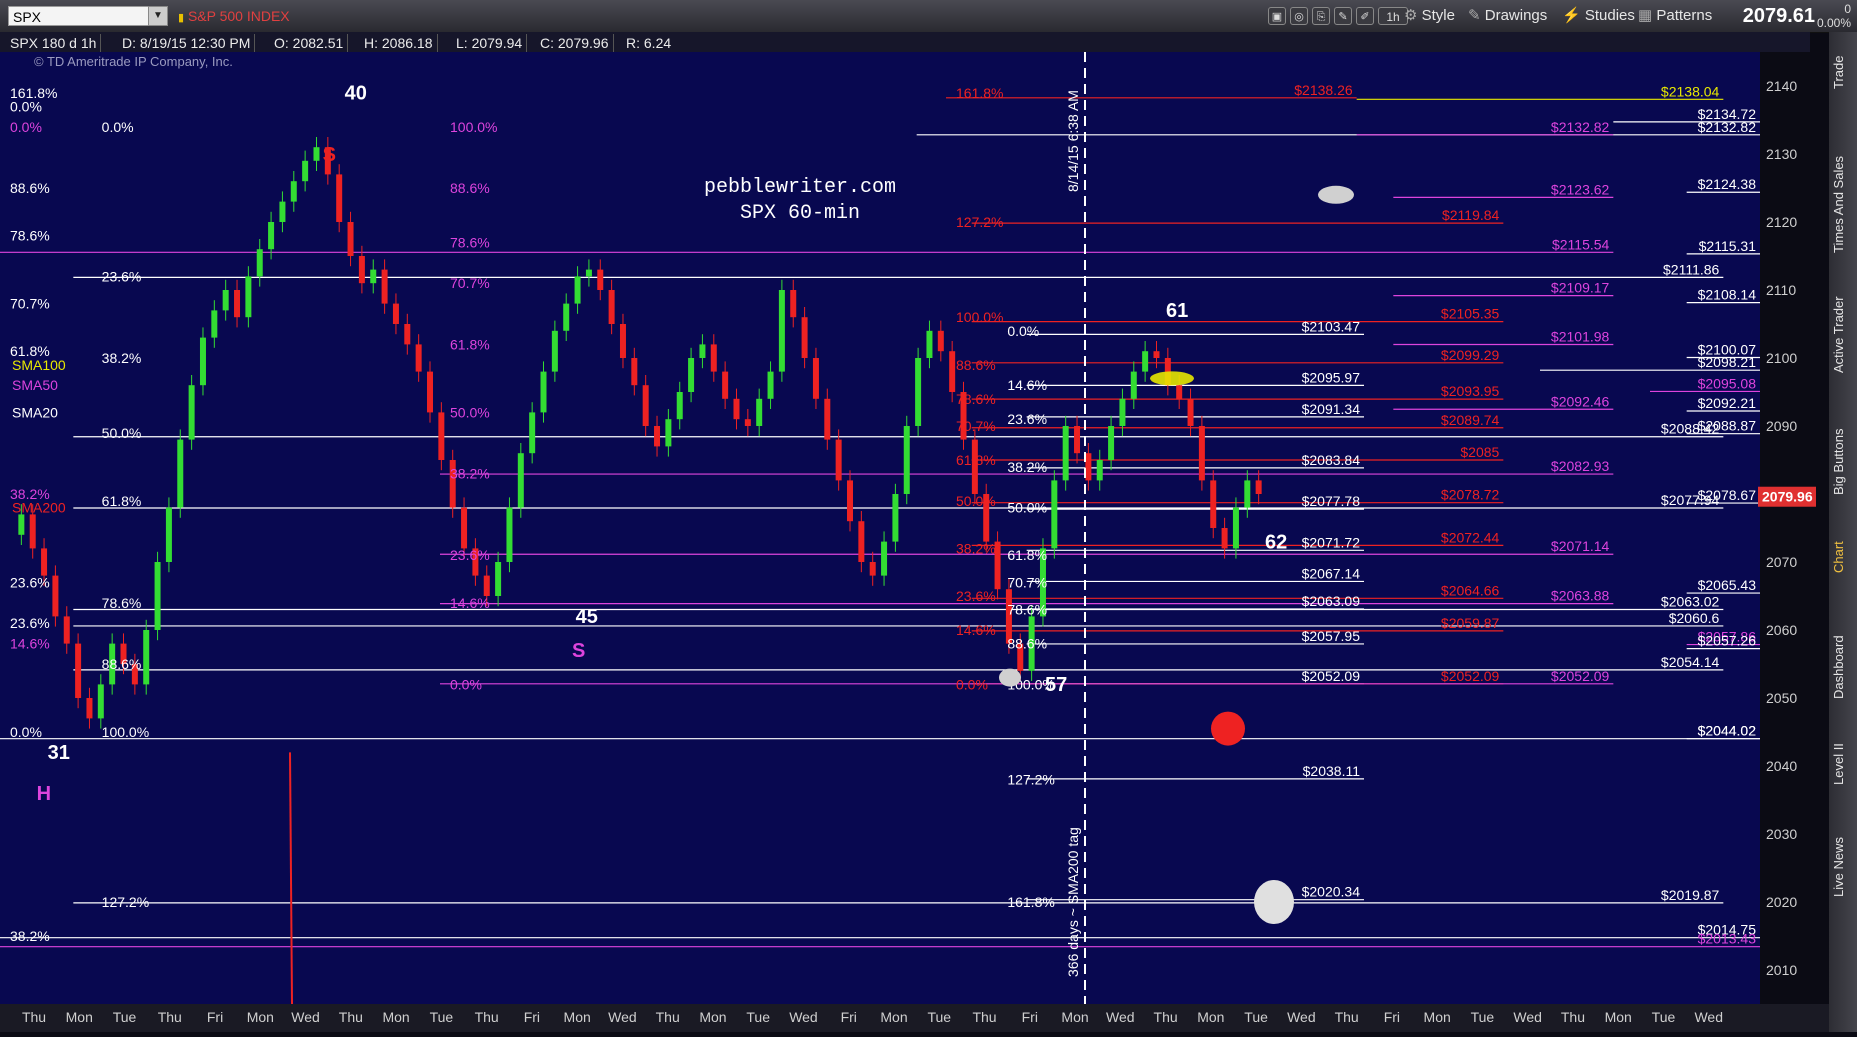 This screenshot has width=1857, height=1037. Describe the element at coordinates (125, 732) in the screenshot. I see `fib-percent-label: 100.0%` at that location.